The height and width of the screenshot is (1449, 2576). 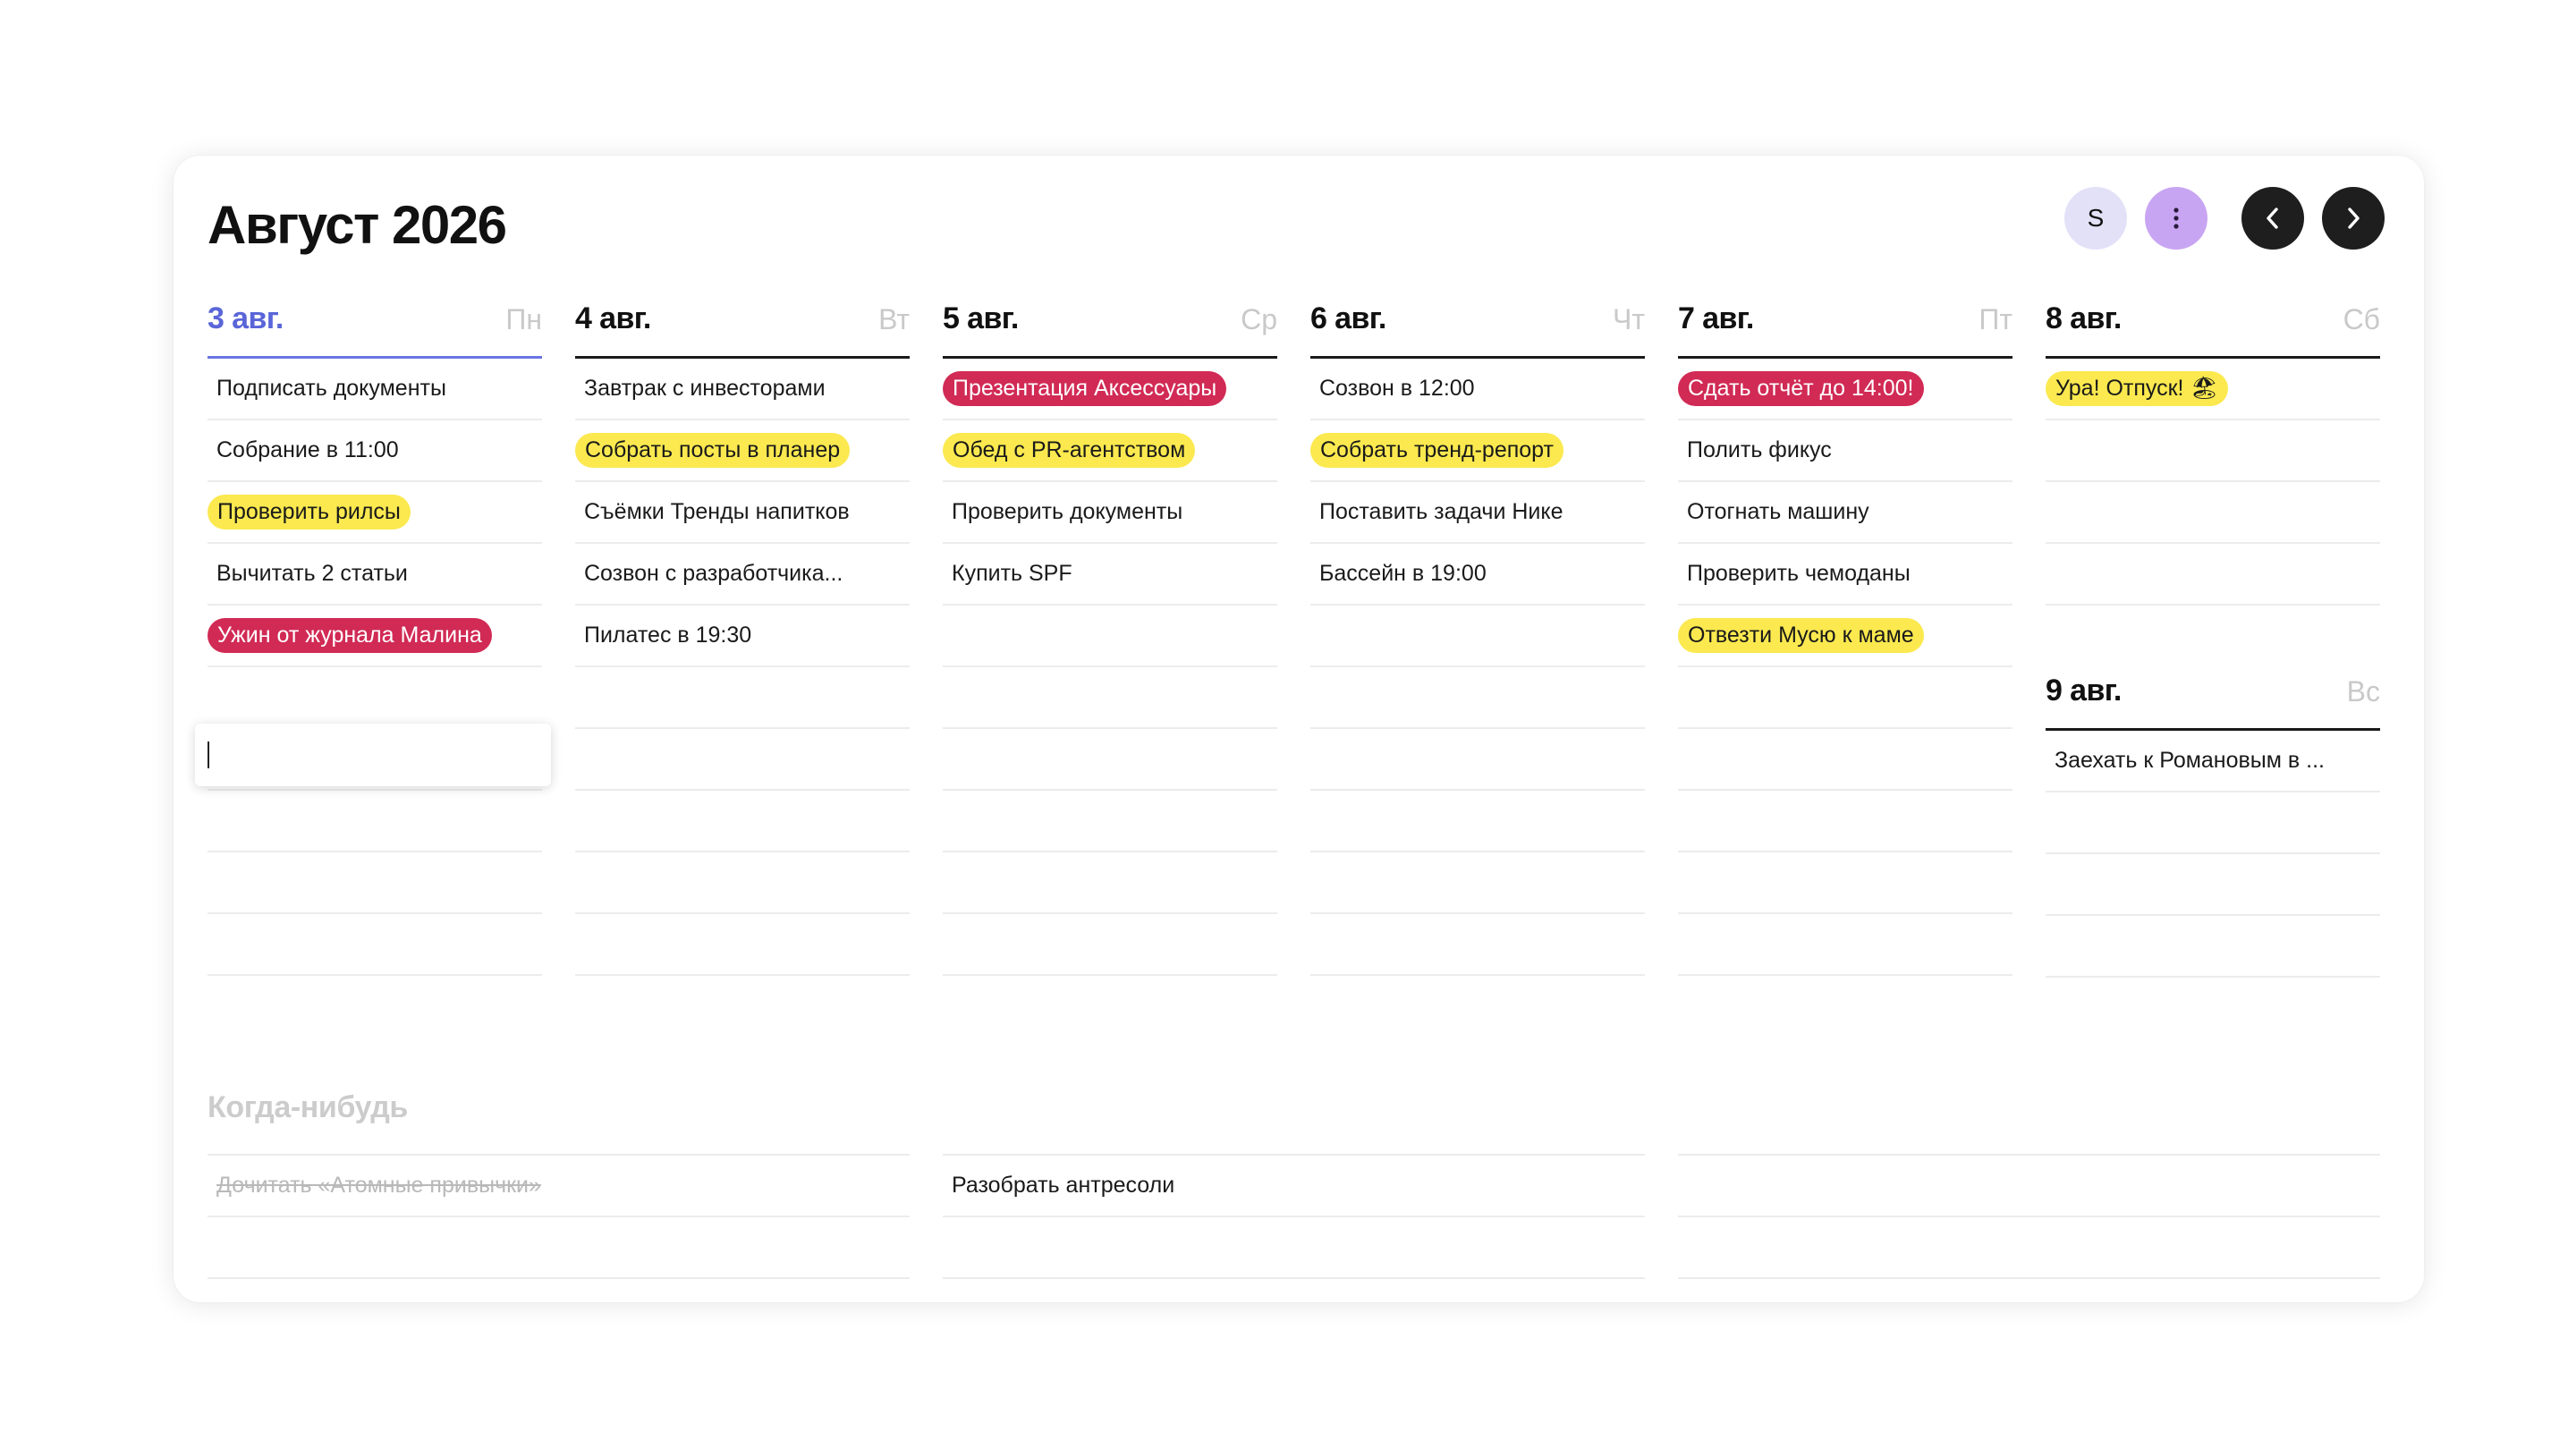 What do you see at coordinates (1477, 389) in the screenshot?
I see `task-item: Созвон в 12:00` at bounding box center [1477, 389].